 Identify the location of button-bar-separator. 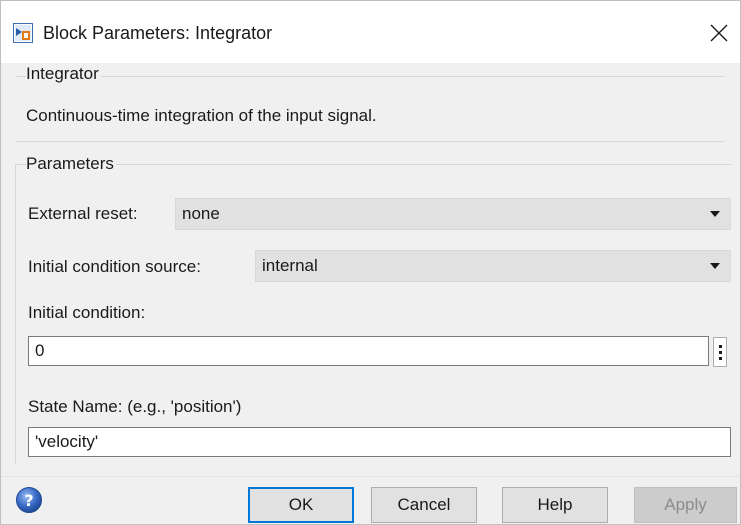
(370, 476).